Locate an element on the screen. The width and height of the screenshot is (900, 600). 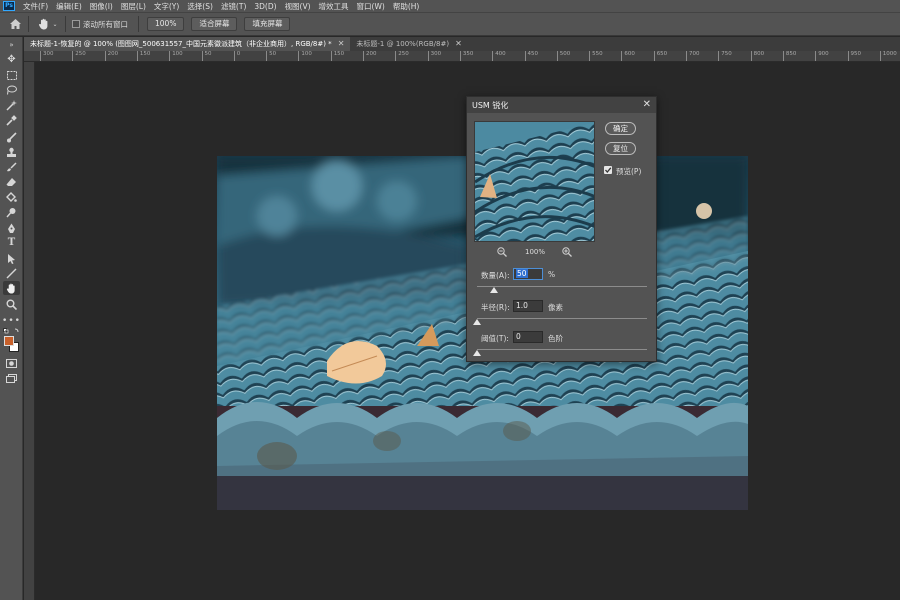
filter-preview-image is located at coordinates (534, 181).